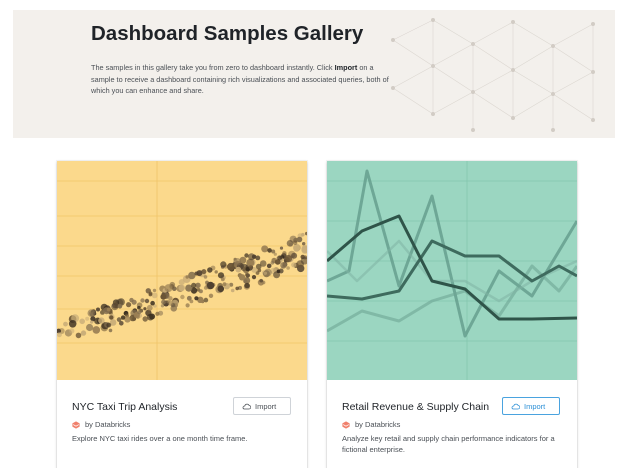 This screenshot has height=468, width=628. Describe the element at coordinates (125, 407) in the screenshot. I see `card-title: NYC Taxi Trip Analysis` at that location.